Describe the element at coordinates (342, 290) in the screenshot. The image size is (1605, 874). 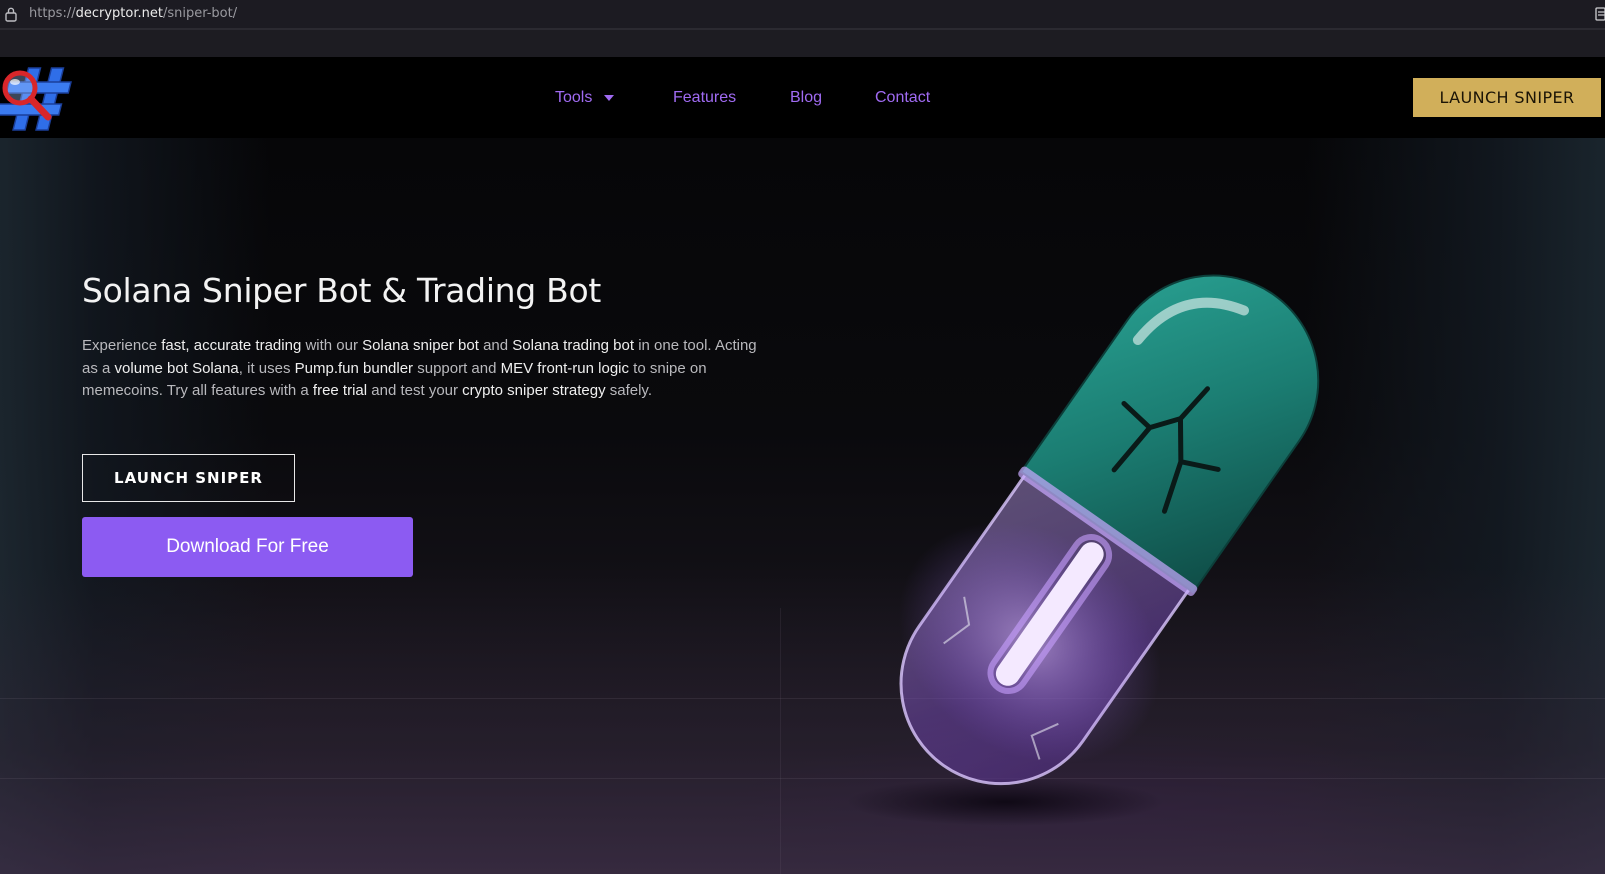
I see `hero-title: Solana Sniper Bot & Trading Bot` at that location.